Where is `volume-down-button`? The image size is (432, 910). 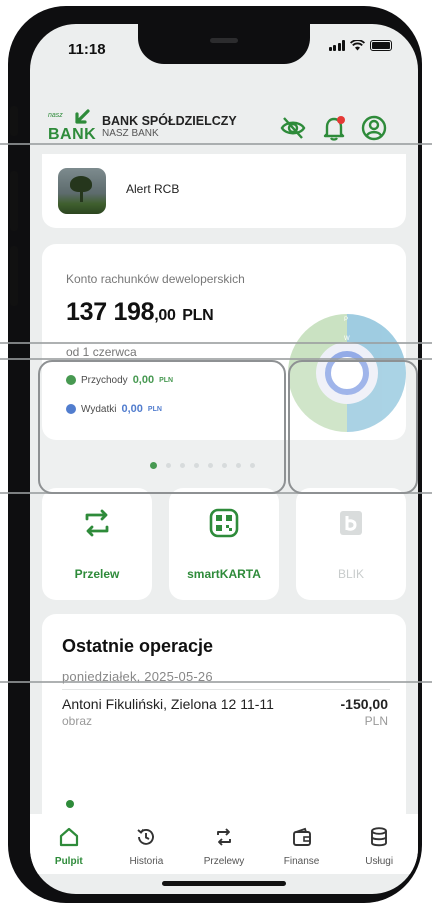
volume-down-button is located at coordinates (14, 276).